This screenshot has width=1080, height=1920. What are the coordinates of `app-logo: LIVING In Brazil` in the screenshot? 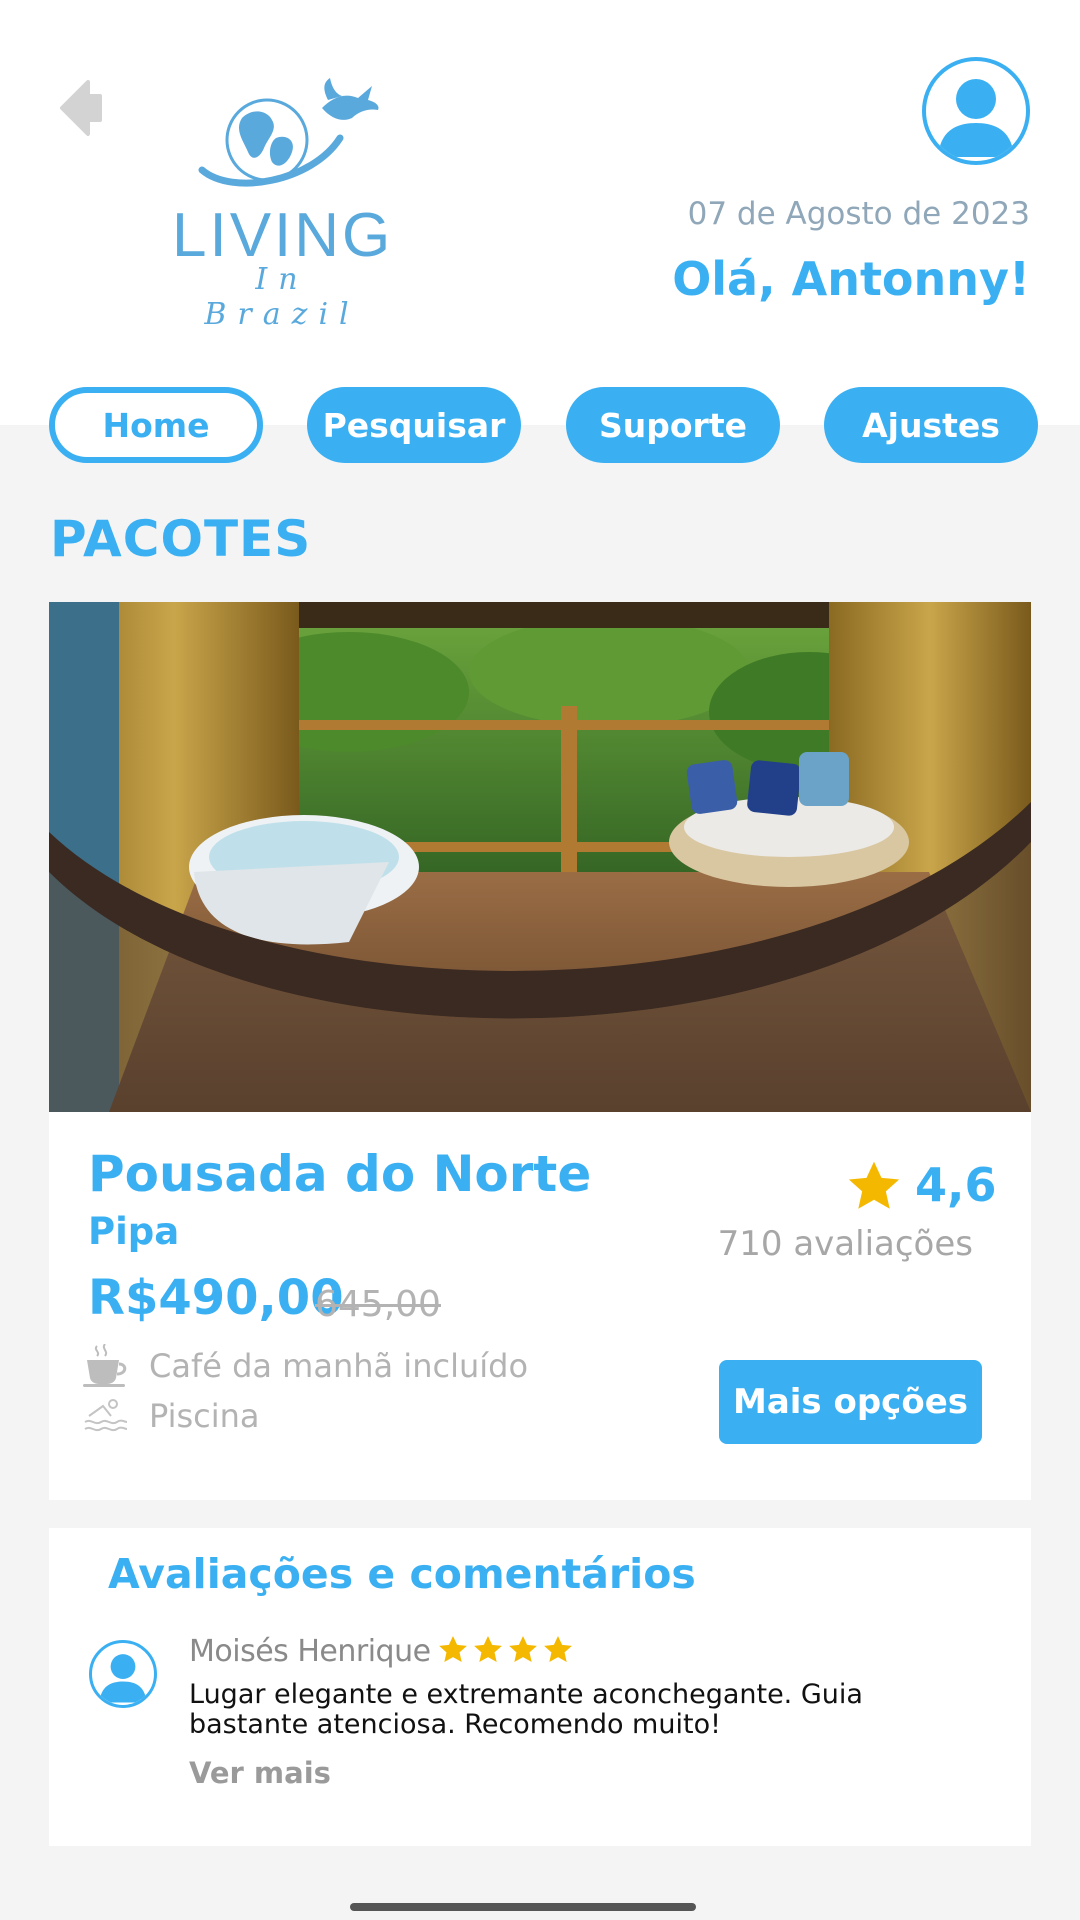 It's located at (283, 205).